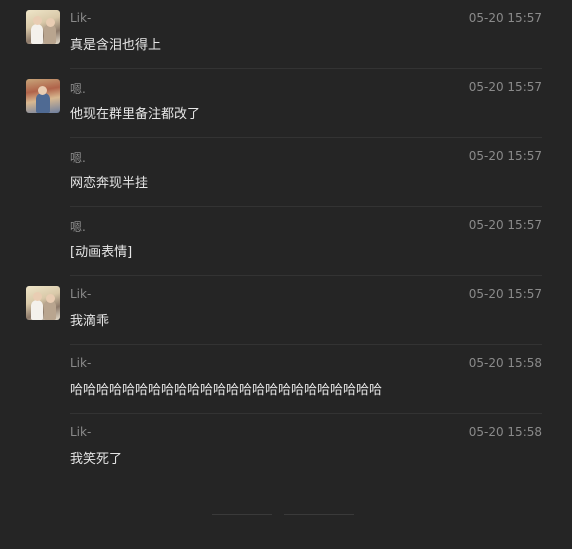 This screenshot has width=572, height=549. What do you see at coordinates (115, 43) in the screenshot?
I see `message-text: 真是含泪也得上` at bounding box center [115, 43].